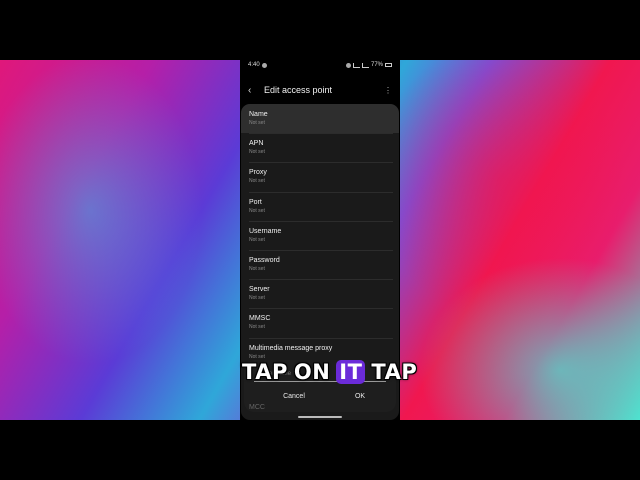 This screenshot has width=640, height=480. What do you see at coordinates (320, 264) in the screenshot?
I see `apn-field-password: Password Not set` at bounding box center [320, 264].